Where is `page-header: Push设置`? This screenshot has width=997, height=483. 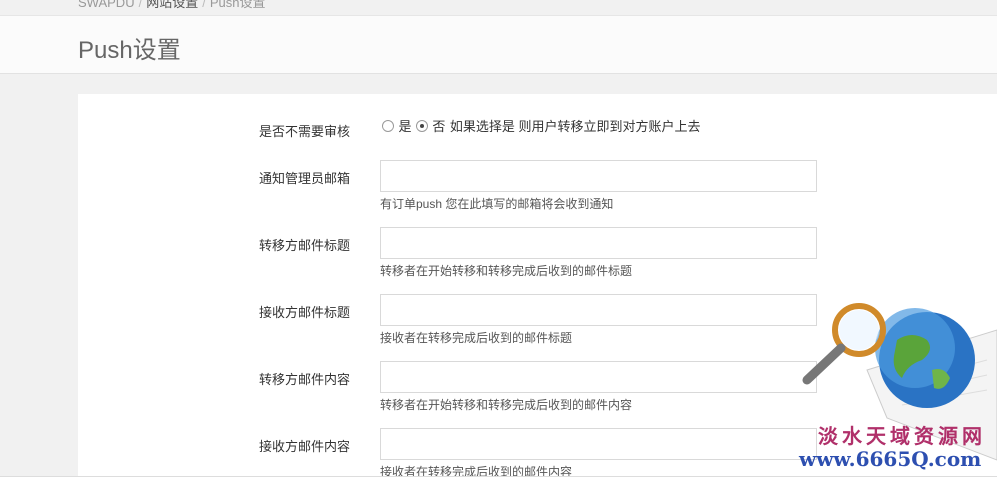
page-header: Push设置 is located at coordinates (498, 44).